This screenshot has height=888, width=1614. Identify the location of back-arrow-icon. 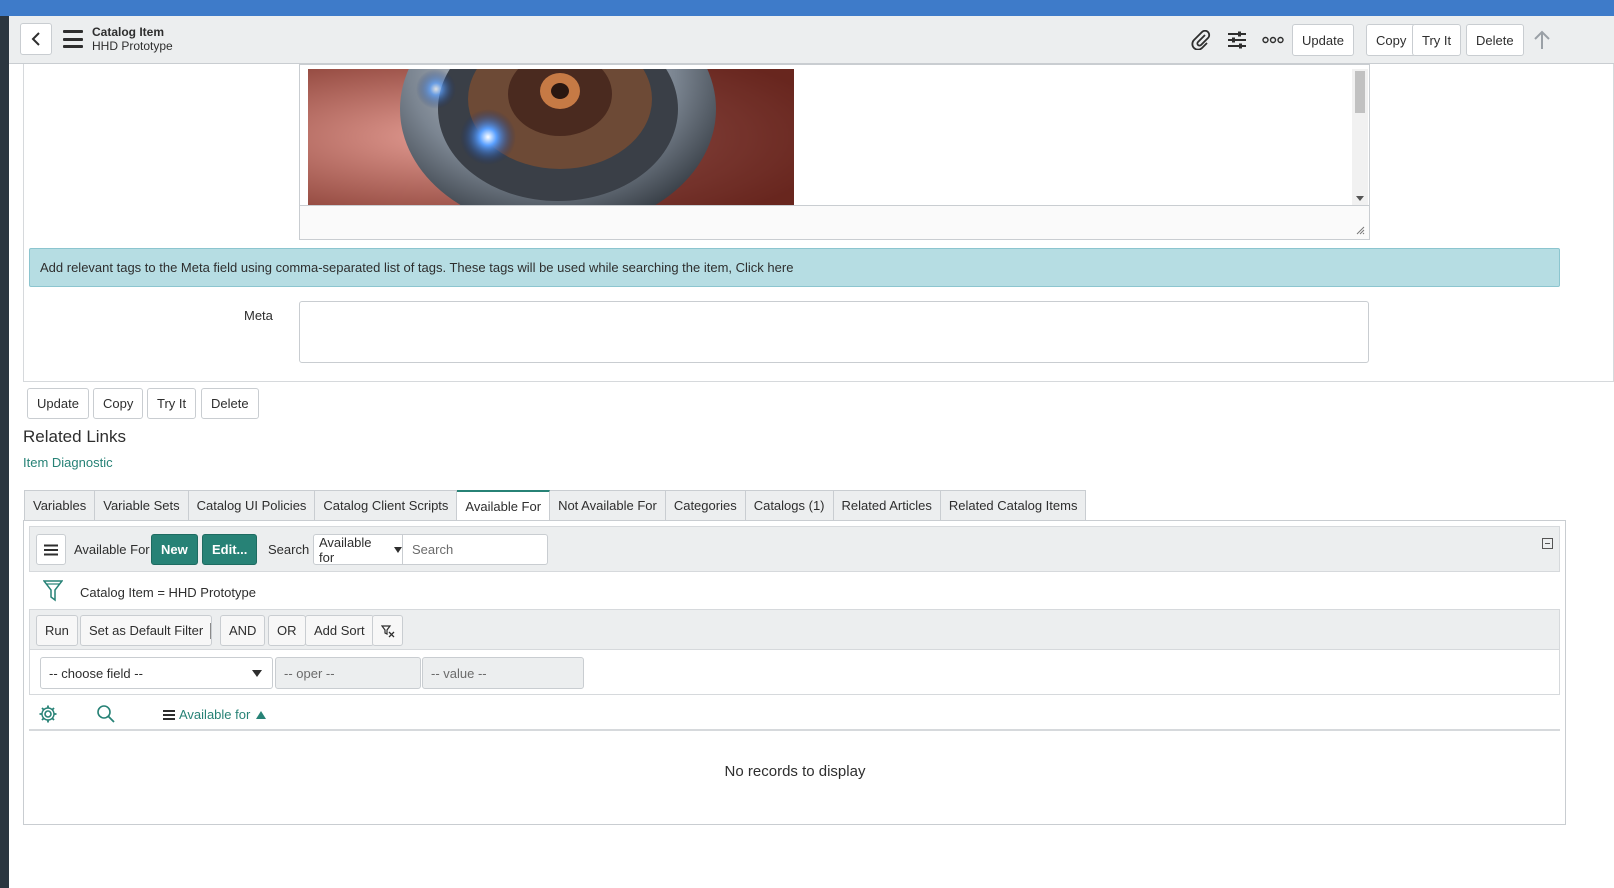
(35, 39).